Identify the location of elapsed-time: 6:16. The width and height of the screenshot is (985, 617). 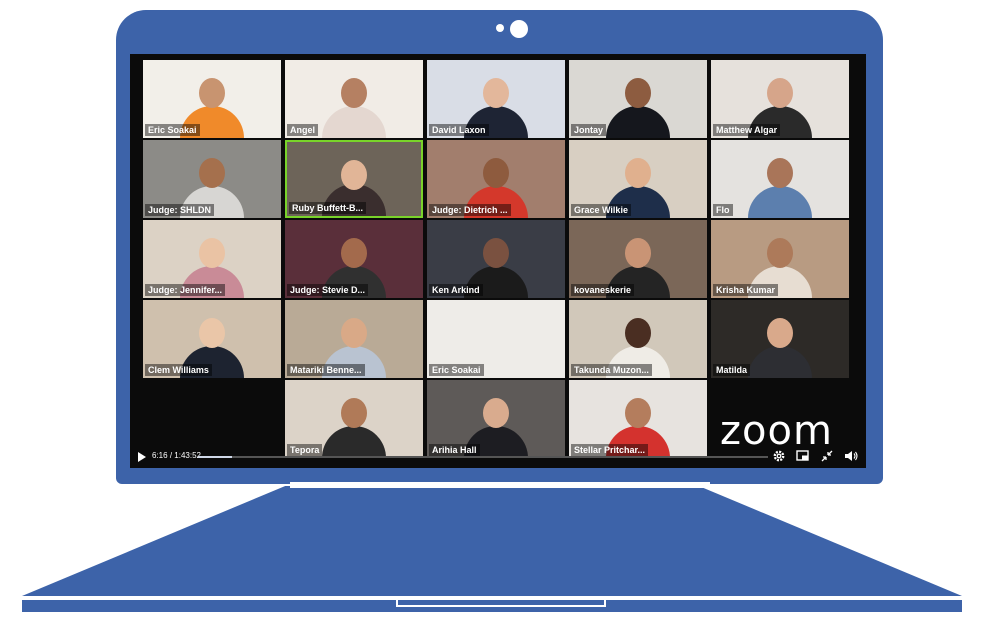
(160, 455).